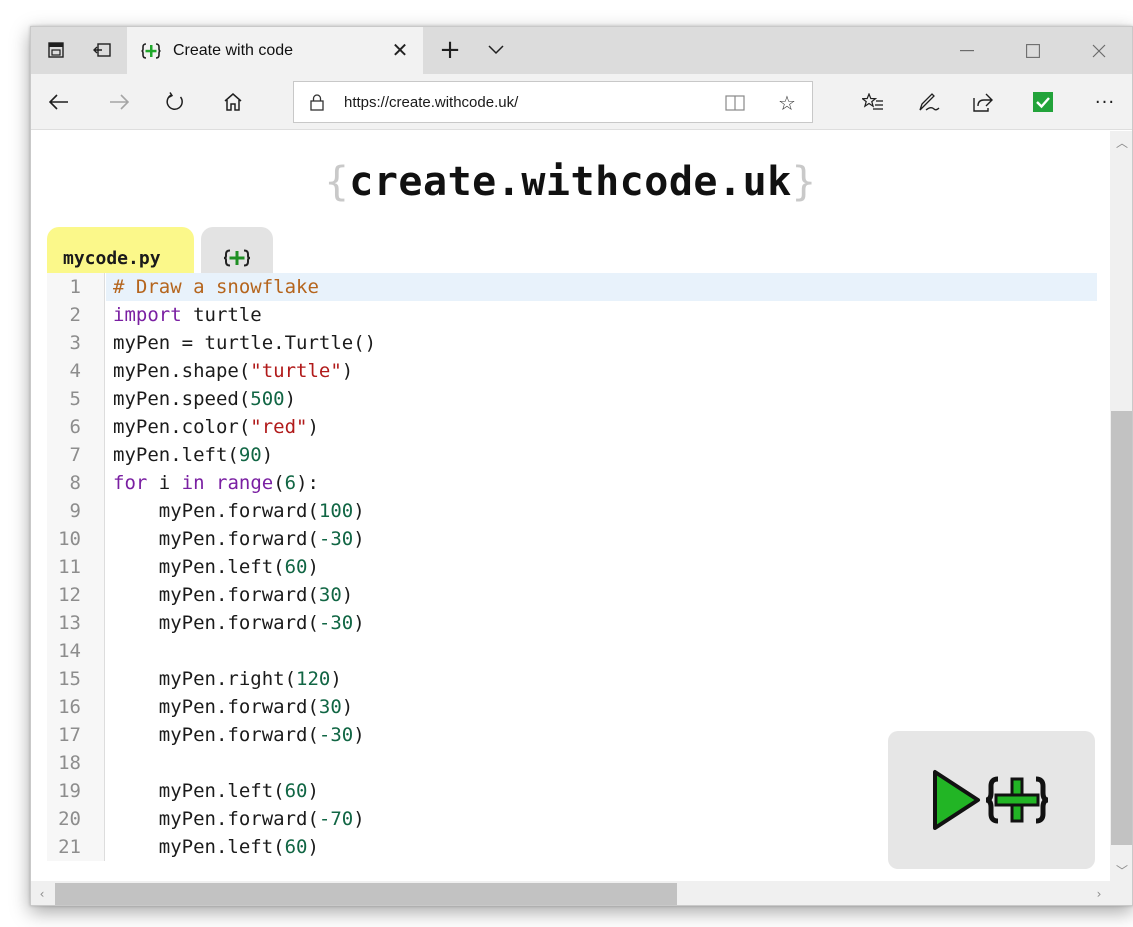 This screenshot has width=1133, height=927. Describe the element at coordinates (572, 511) in the screenshot. I see `code-line: 9 myPen.forward(100)` at that location.